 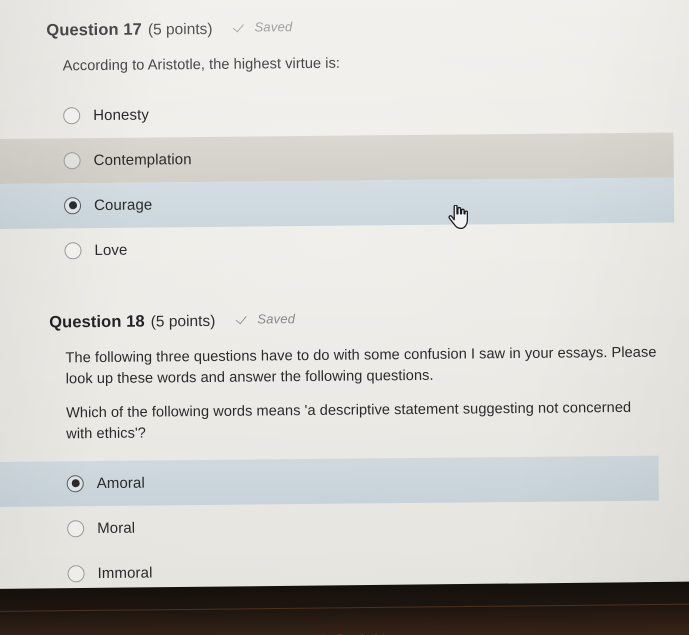 What do you see at coordinates (121, 115) in the screenshot?
I see `option-label: Honesty` at bounding box center [121, 115].